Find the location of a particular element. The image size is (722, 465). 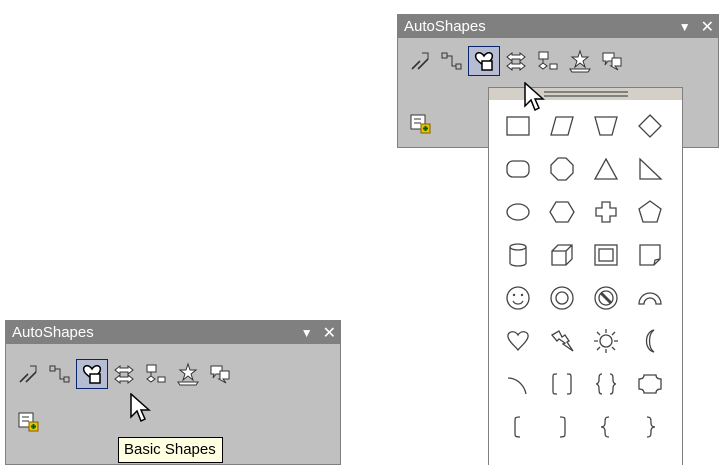

cube-icon is located at coordinates (562, 254).